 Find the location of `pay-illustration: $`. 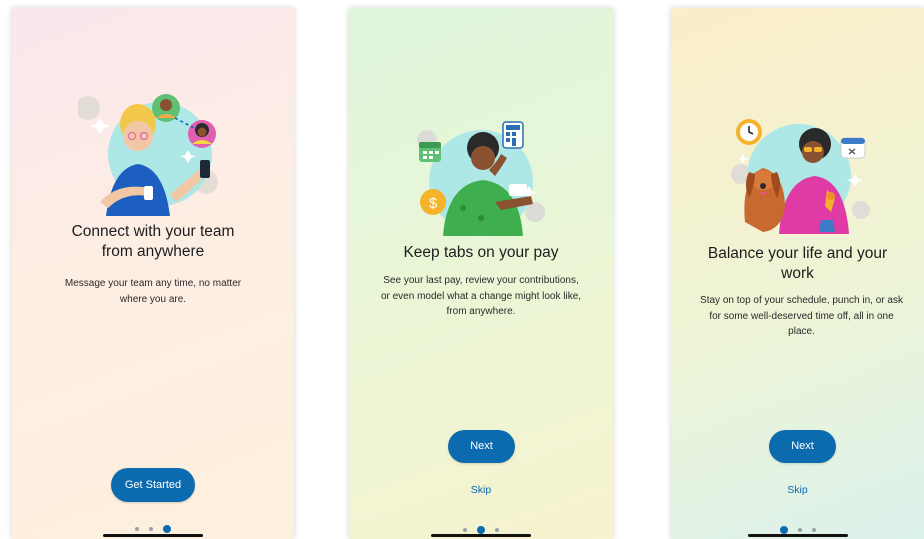

pay-illustration: $ is located at coordinates (481, 178).